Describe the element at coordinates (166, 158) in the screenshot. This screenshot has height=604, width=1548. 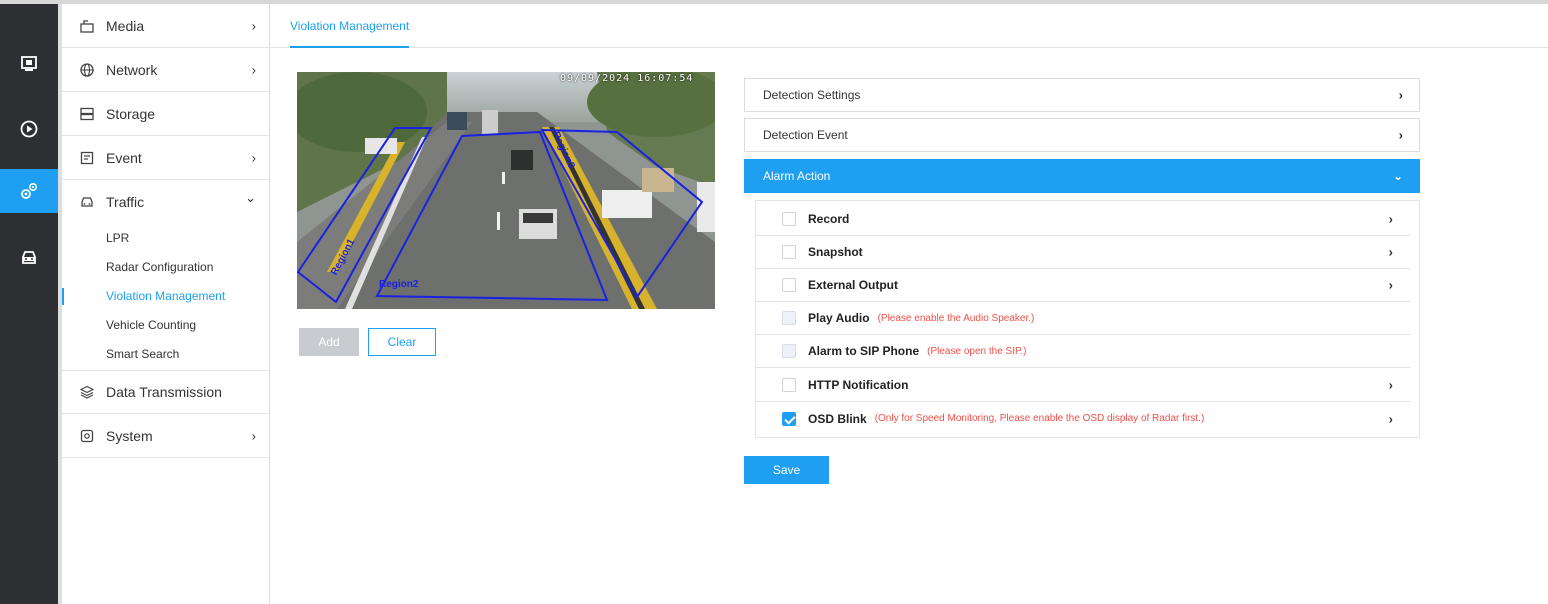
I see `menu-item-event: Event ›` at that location.